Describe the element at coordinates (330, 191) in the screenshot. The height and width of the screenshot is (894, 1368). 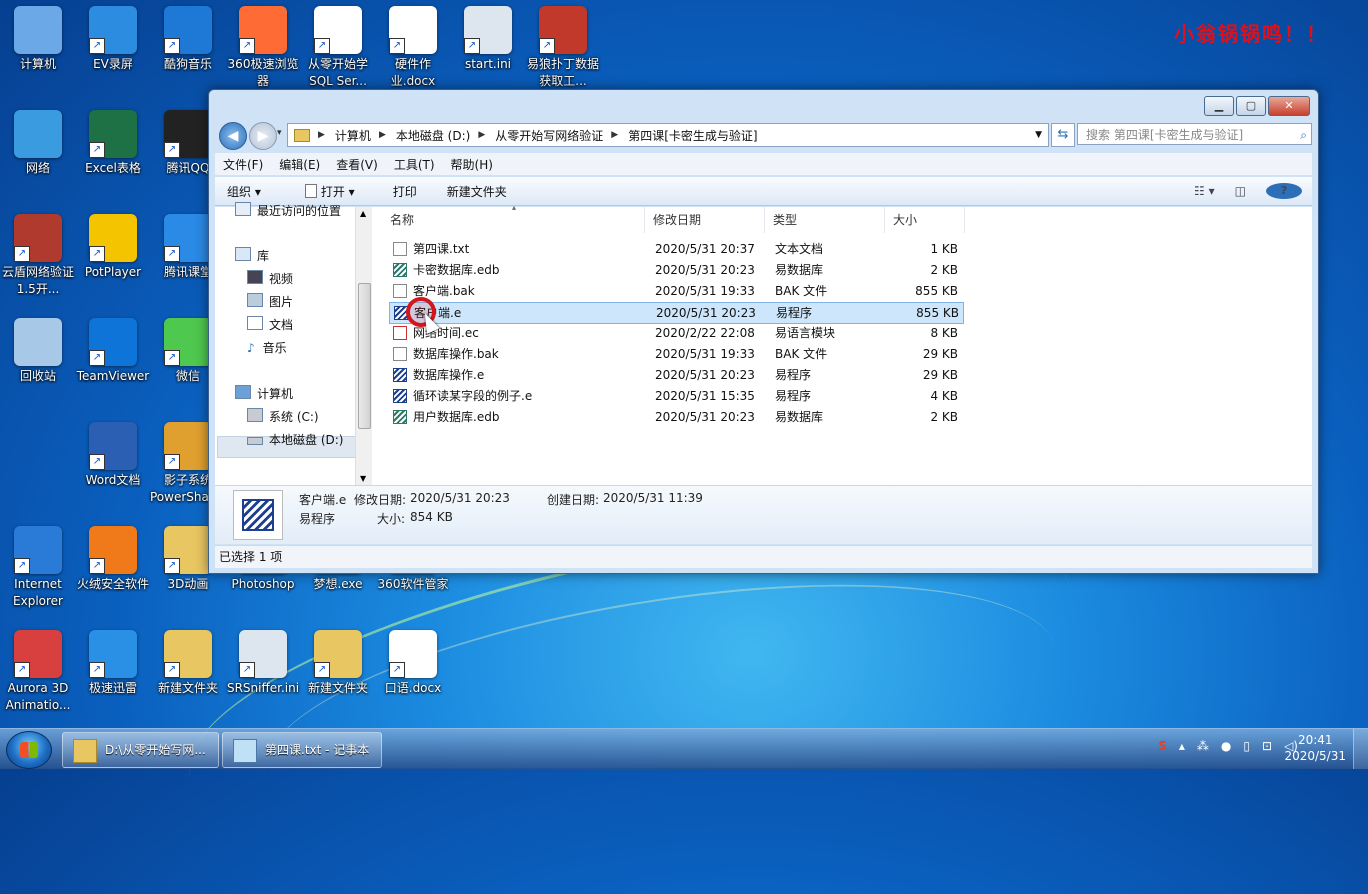
I see `open-button: 打开 ▾` at that location.